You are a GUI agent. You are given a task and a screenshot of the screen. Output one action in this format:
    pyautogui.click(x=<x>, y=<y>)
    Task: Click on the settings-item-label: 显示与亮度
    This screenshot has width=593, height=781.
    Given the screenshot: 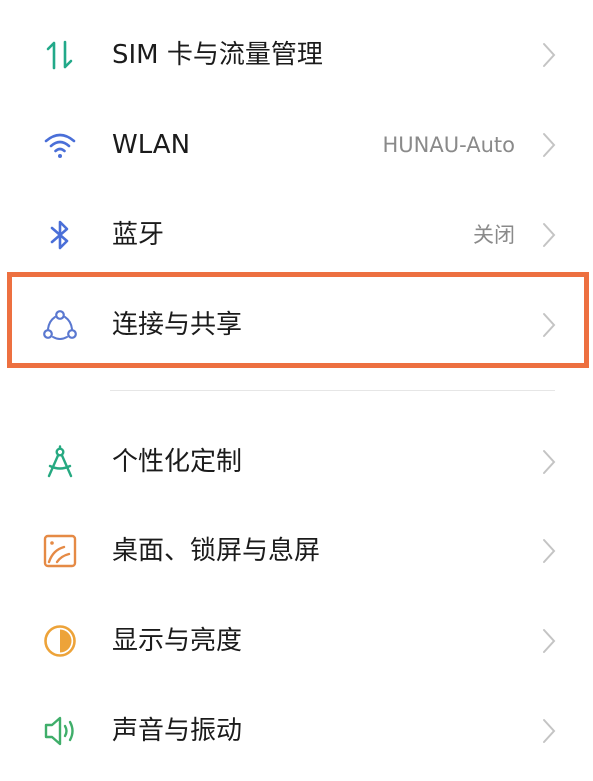 What is the action you would take?
    pyautogui.click(x=177, y=641)
    